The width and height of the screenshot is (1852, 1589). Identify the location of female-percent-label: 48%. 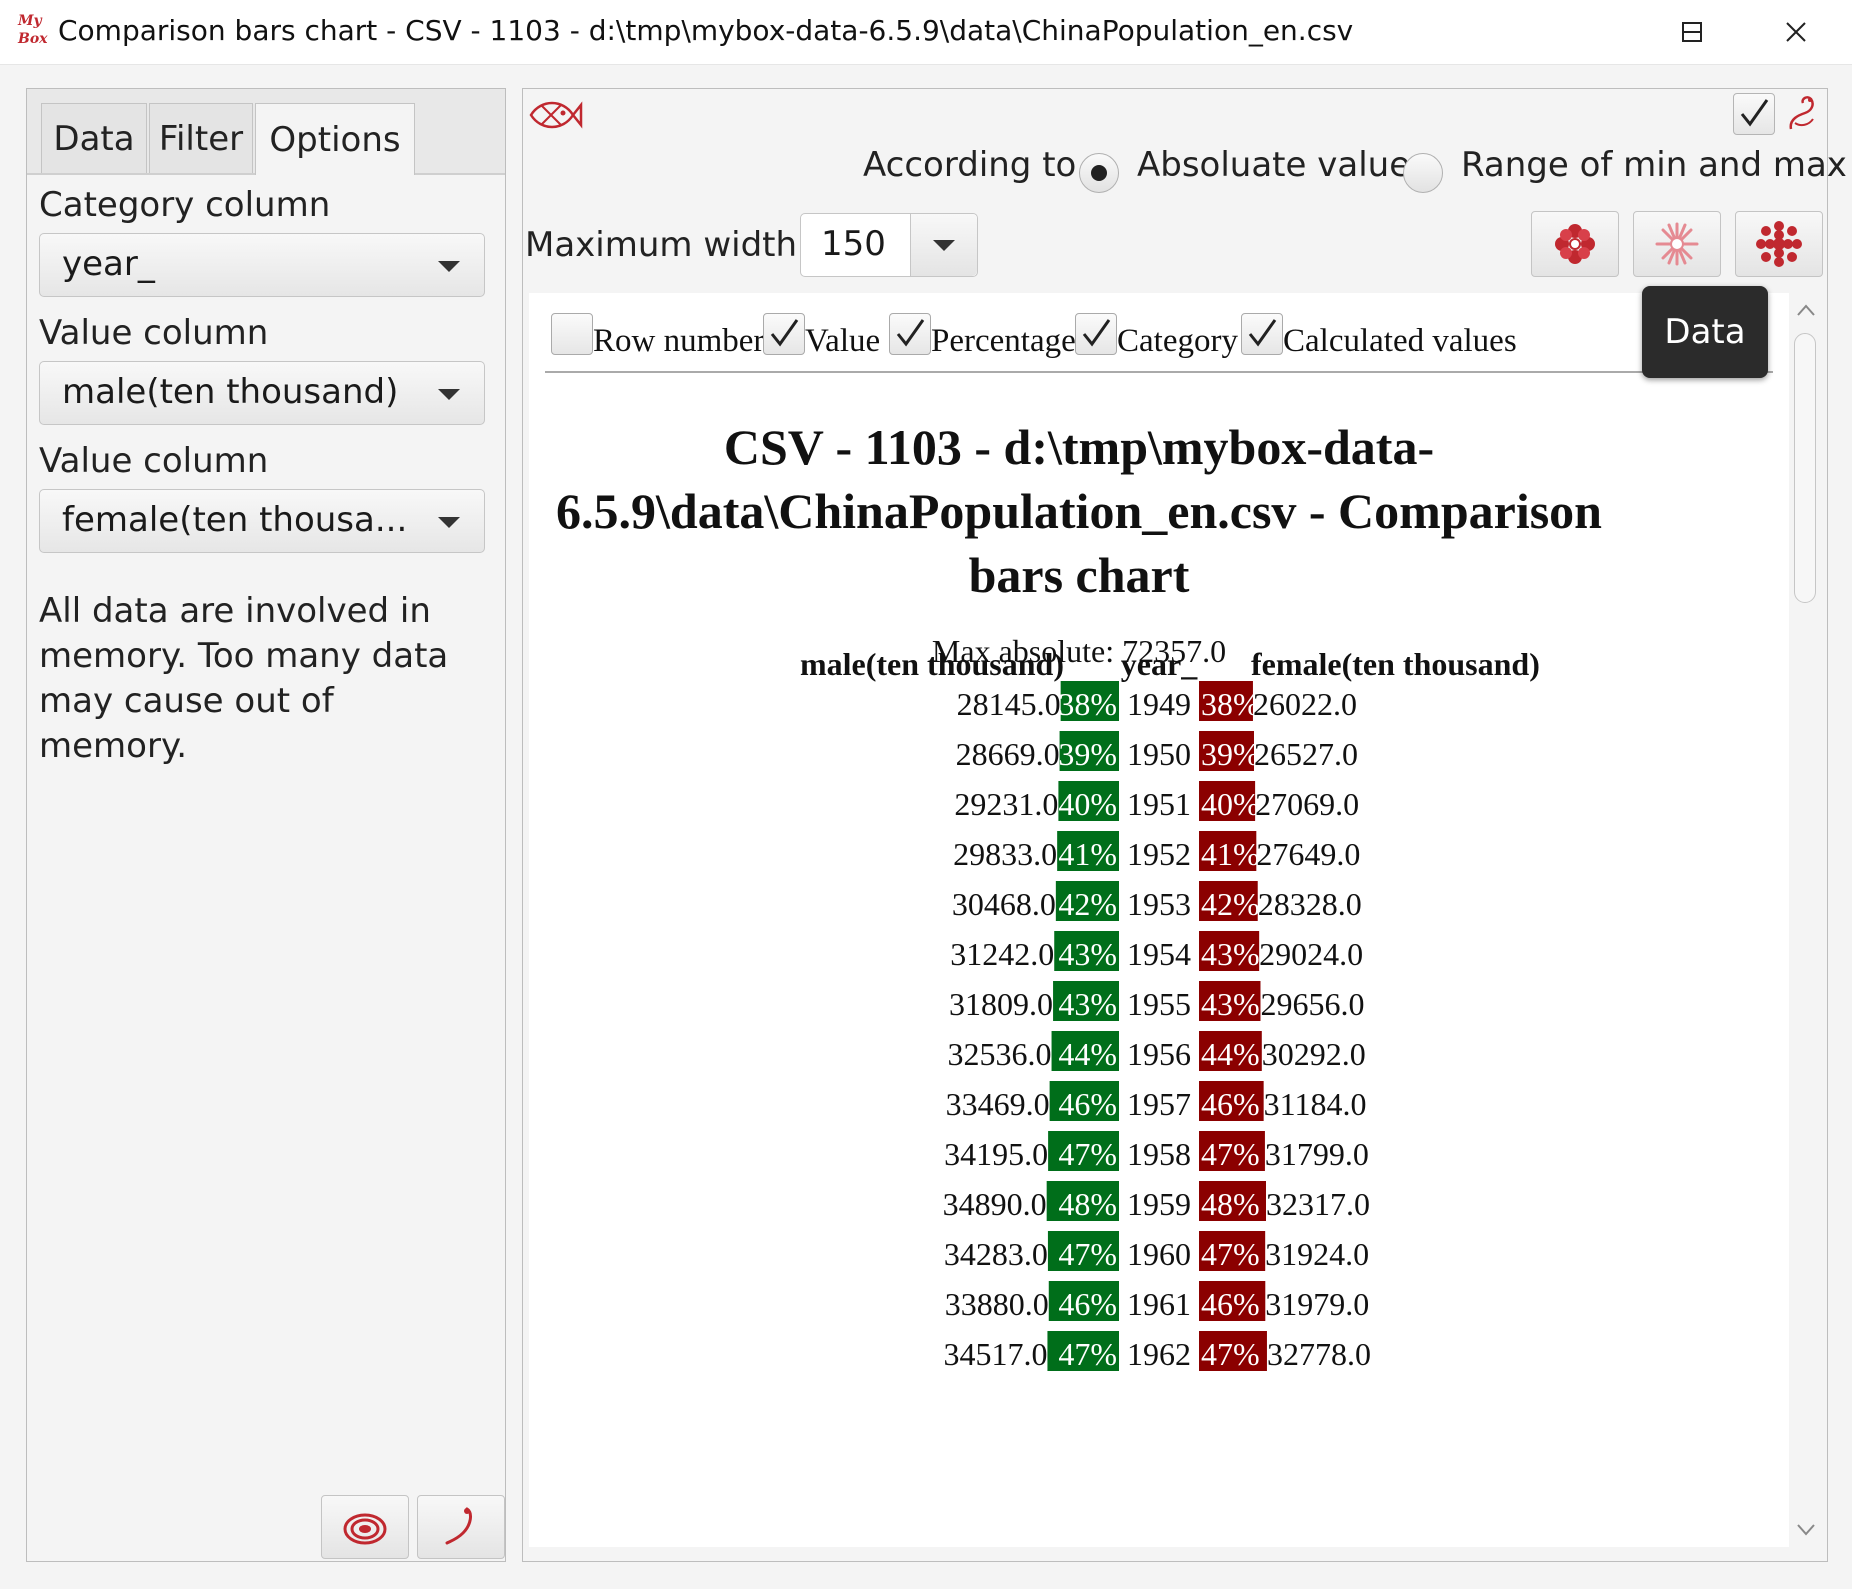
(1230, 1204).